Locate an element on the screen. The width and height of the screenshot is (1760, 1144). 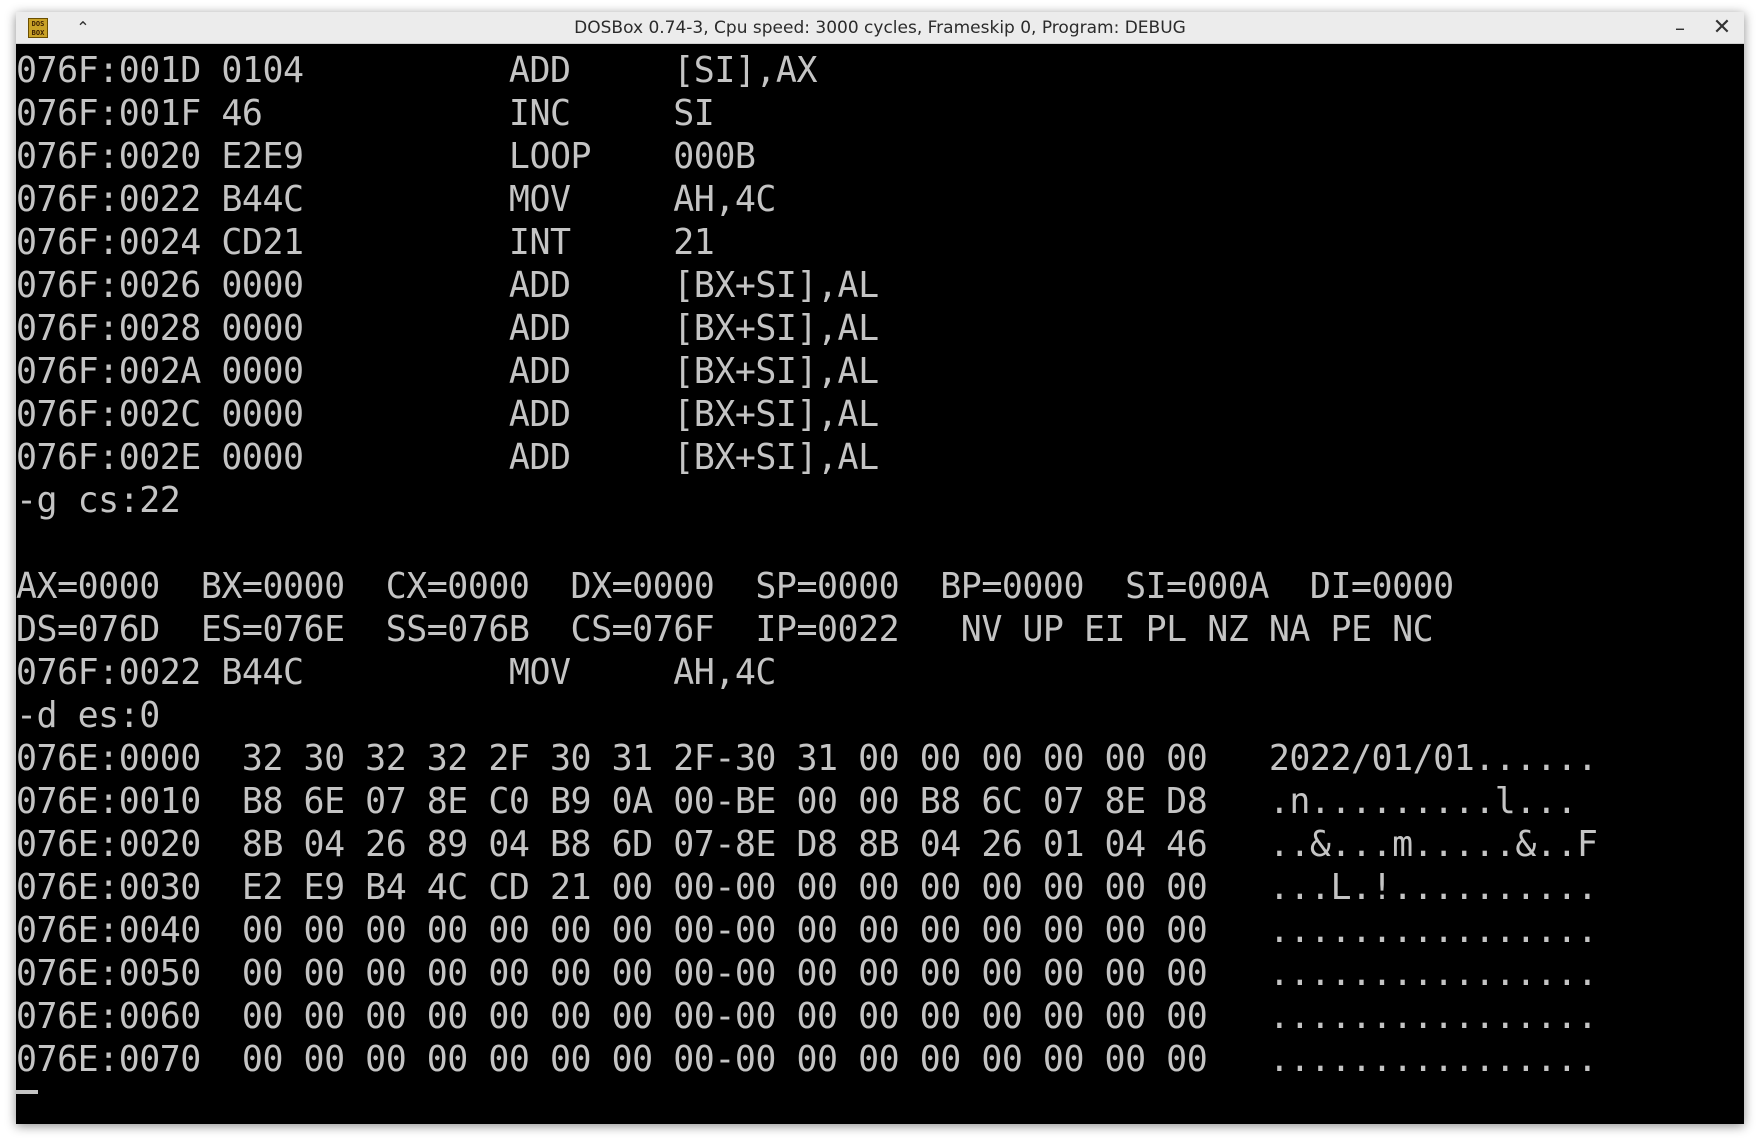
terminal-line: 076F:0028 0000 ADD [BX+SI],AL is located at coordinates (447, 328).